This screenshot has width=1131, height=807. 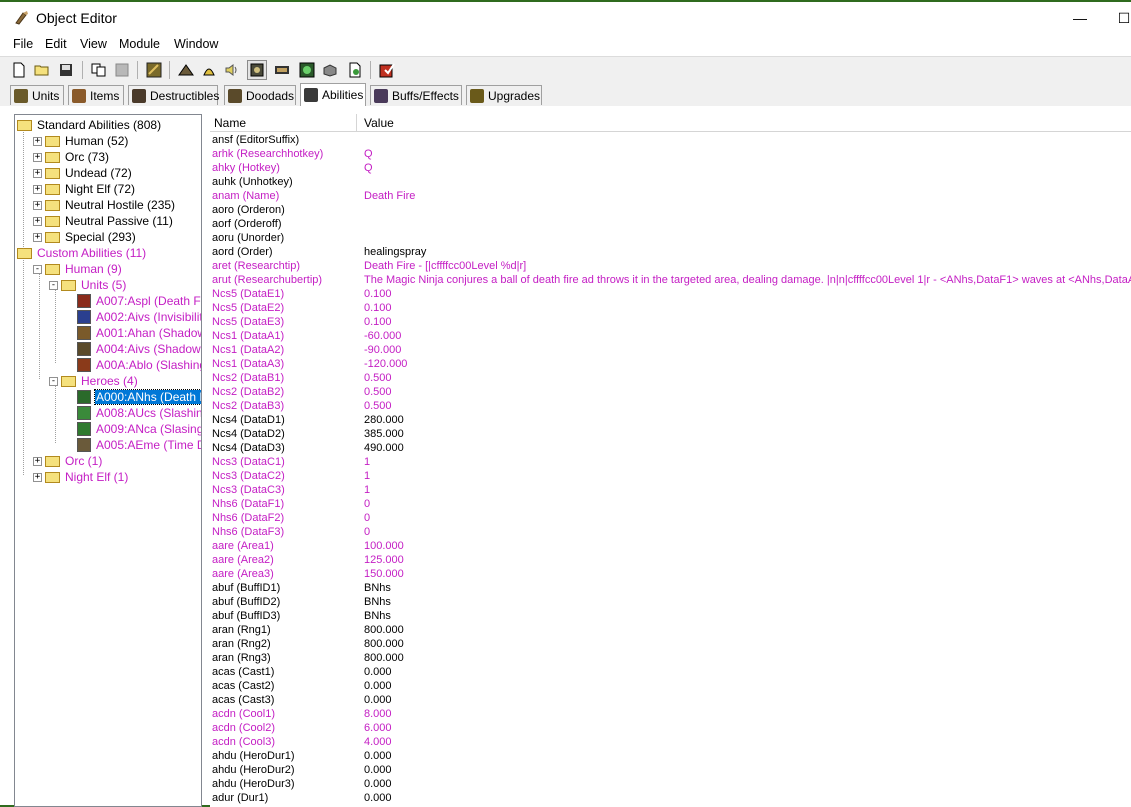 What do you see at coordinates (384, 574) in the screenshot?
I see `field-value: 150.000` at bounding box center [384, 574].